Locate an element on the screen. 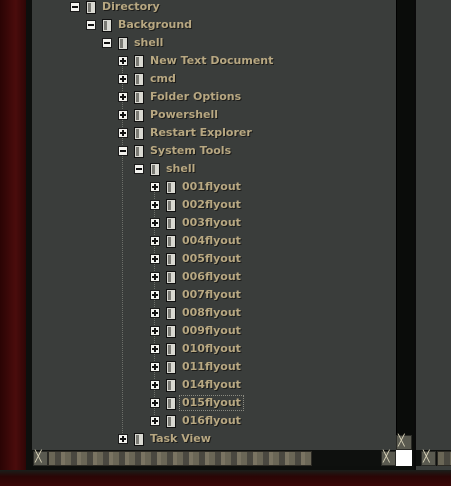 The width and height of the screenshot is (451, 486). tree-node: System Tools is located at coordinates (174, 151).